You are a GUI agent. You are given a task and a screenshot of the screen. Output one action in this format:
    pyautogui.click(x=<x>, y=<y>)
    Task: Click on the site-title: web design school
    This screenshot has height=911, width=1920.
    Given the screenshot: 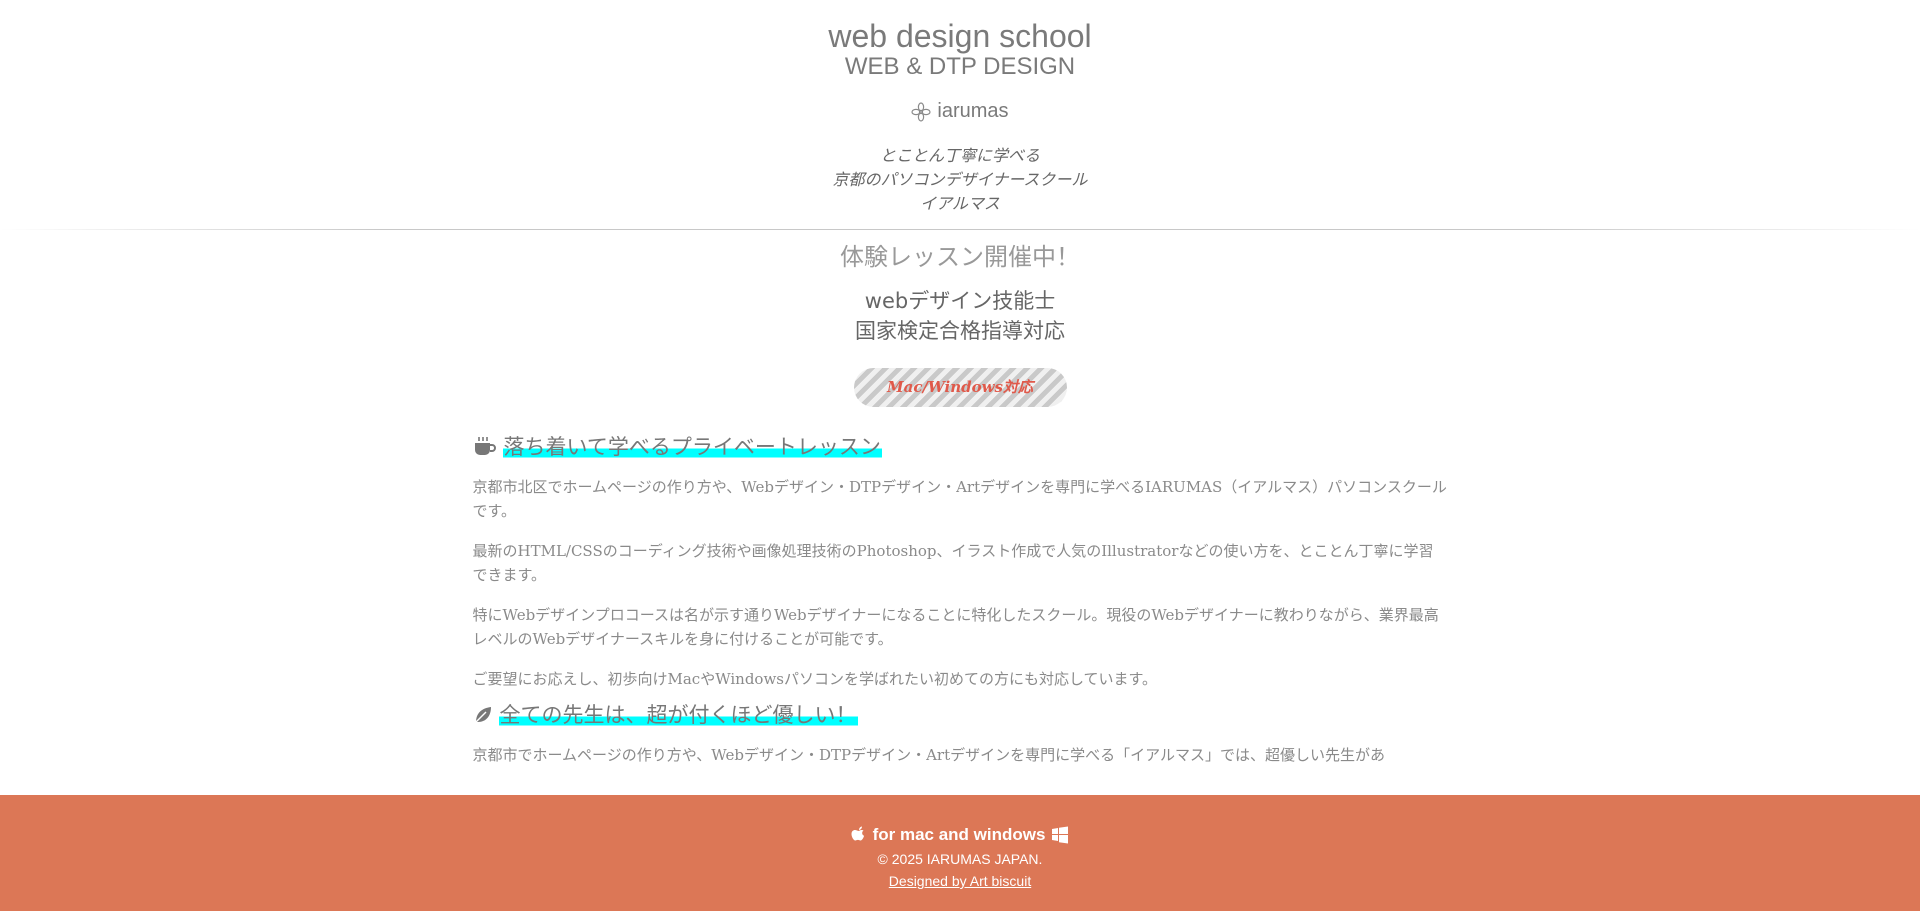 What is the action you would take?
    pyautogui.click(x=960, y=36)
    